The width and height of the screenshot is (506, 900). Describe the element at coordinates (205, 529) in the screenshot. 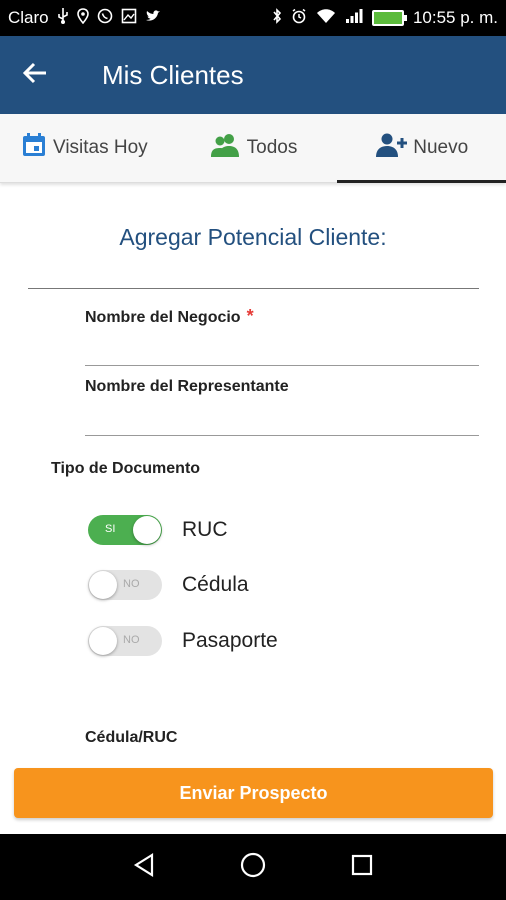

I see `ruc-label: RUC` at that location.